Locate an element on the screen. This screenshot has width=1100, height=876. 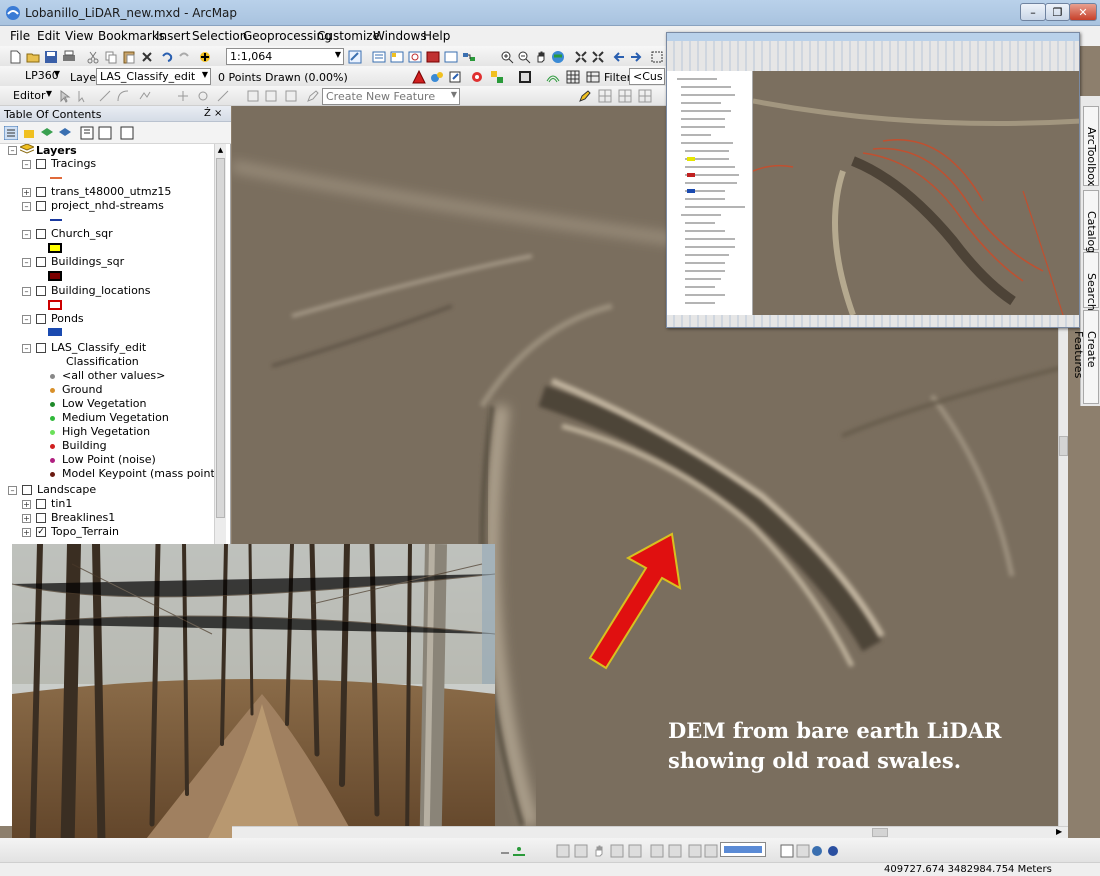
create-new-feature-combo: Create New Feature ▼ is located at coordinates (391, 96).